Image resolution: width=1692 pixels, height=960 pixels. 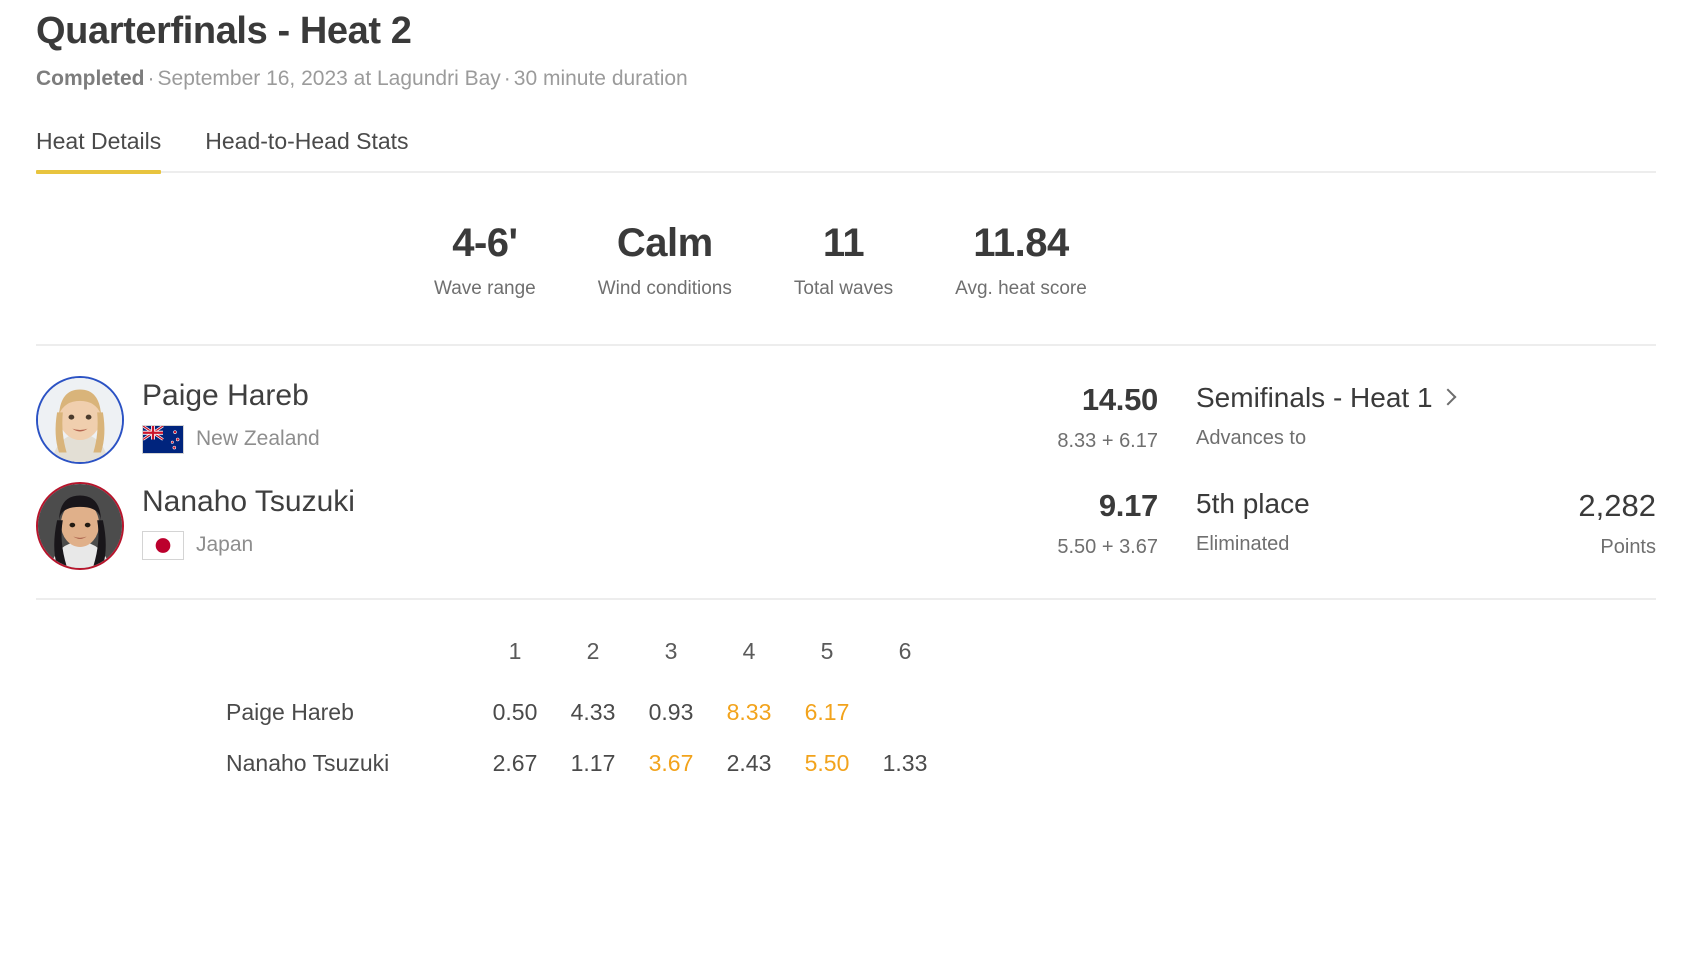 I want to click on stat-wind-conditions-value: Calm, so click(x=664, y=242).